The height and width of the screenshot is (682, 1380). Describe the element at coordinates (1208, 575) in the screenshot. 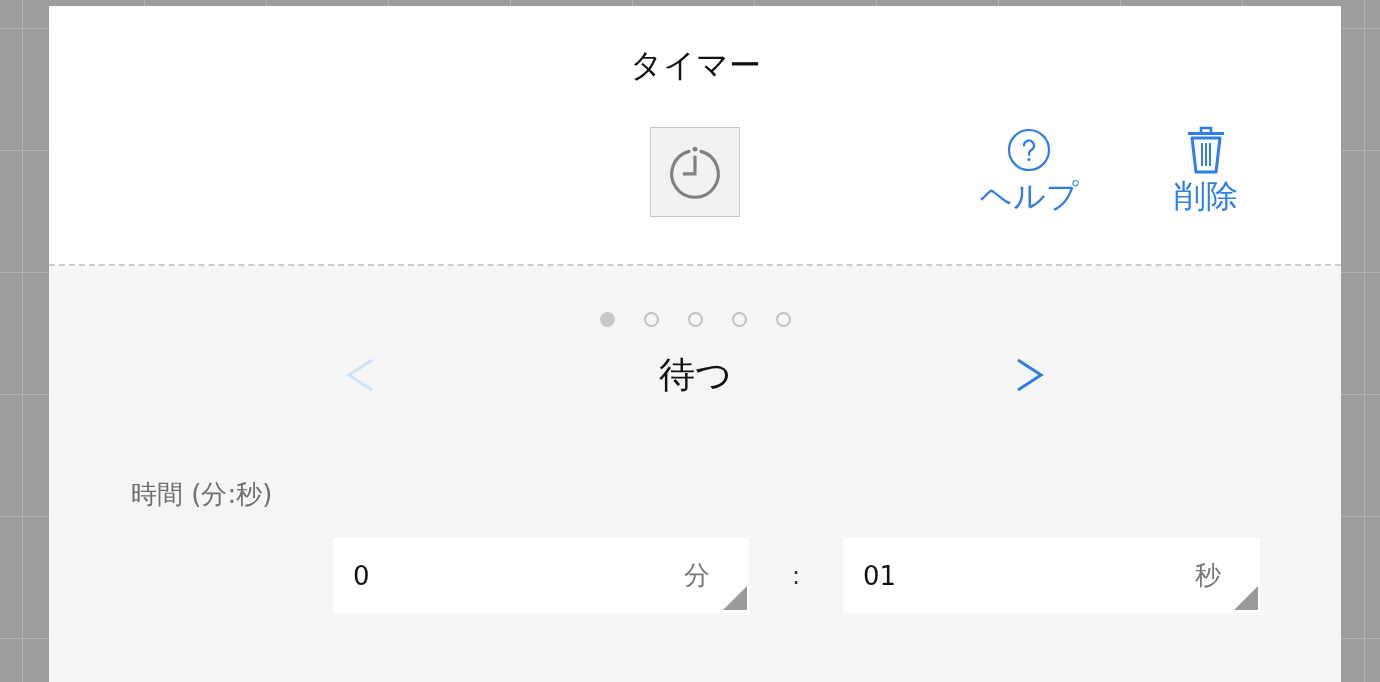

I see `unit-label: 秒` at that location.